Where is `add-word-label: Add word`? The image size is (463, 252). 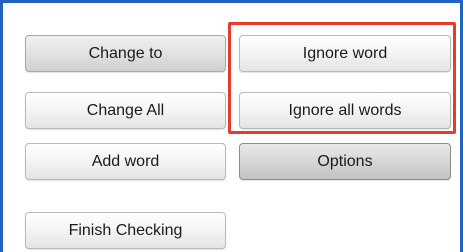
add-word-label: Add word is located at coordinates (125, 161).